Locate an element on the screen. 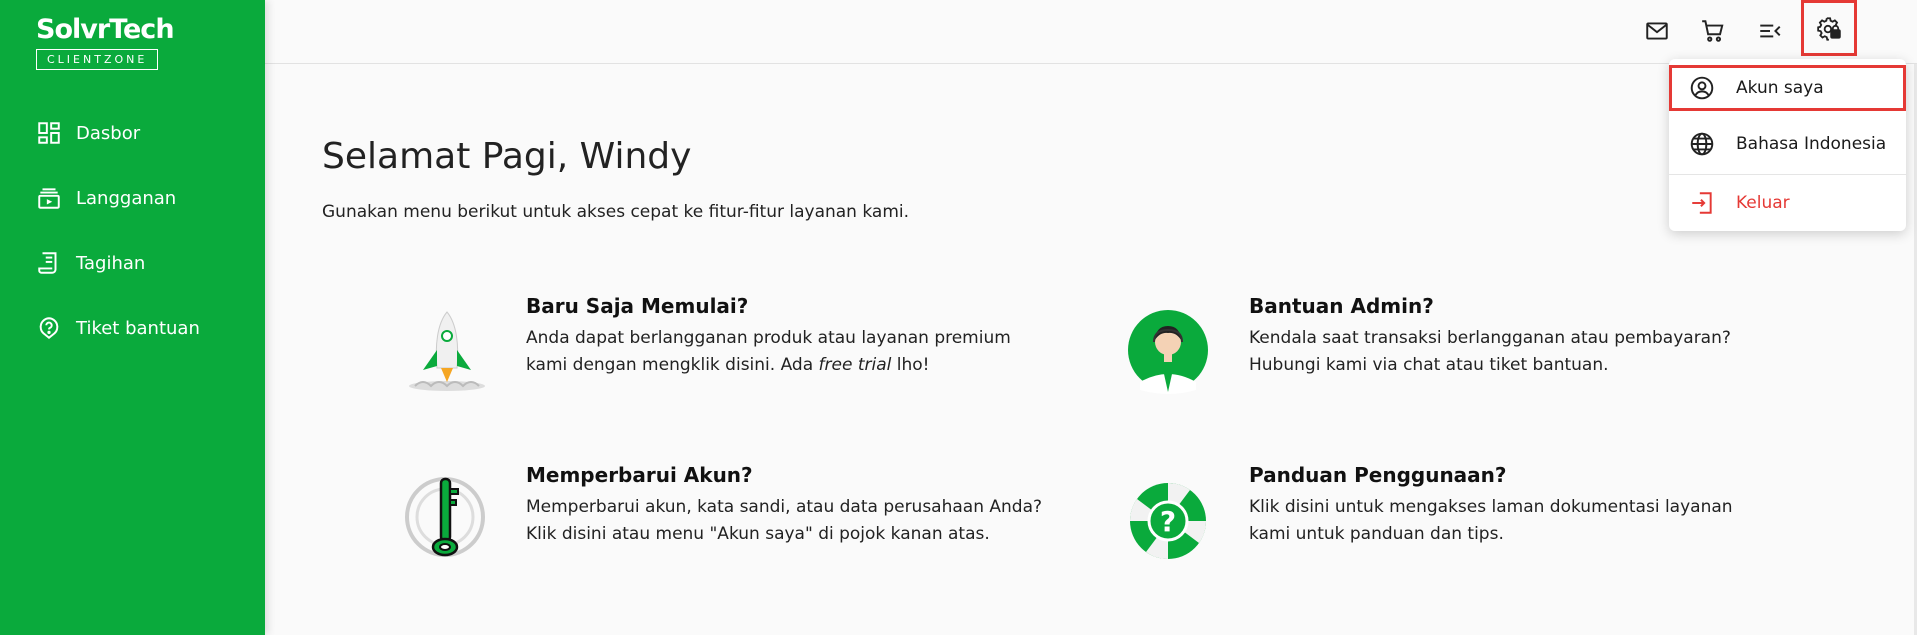 The width and height of the screenshot is (1917, 635). menu-item-label: Keluar is located at coordinates (1763, 203).